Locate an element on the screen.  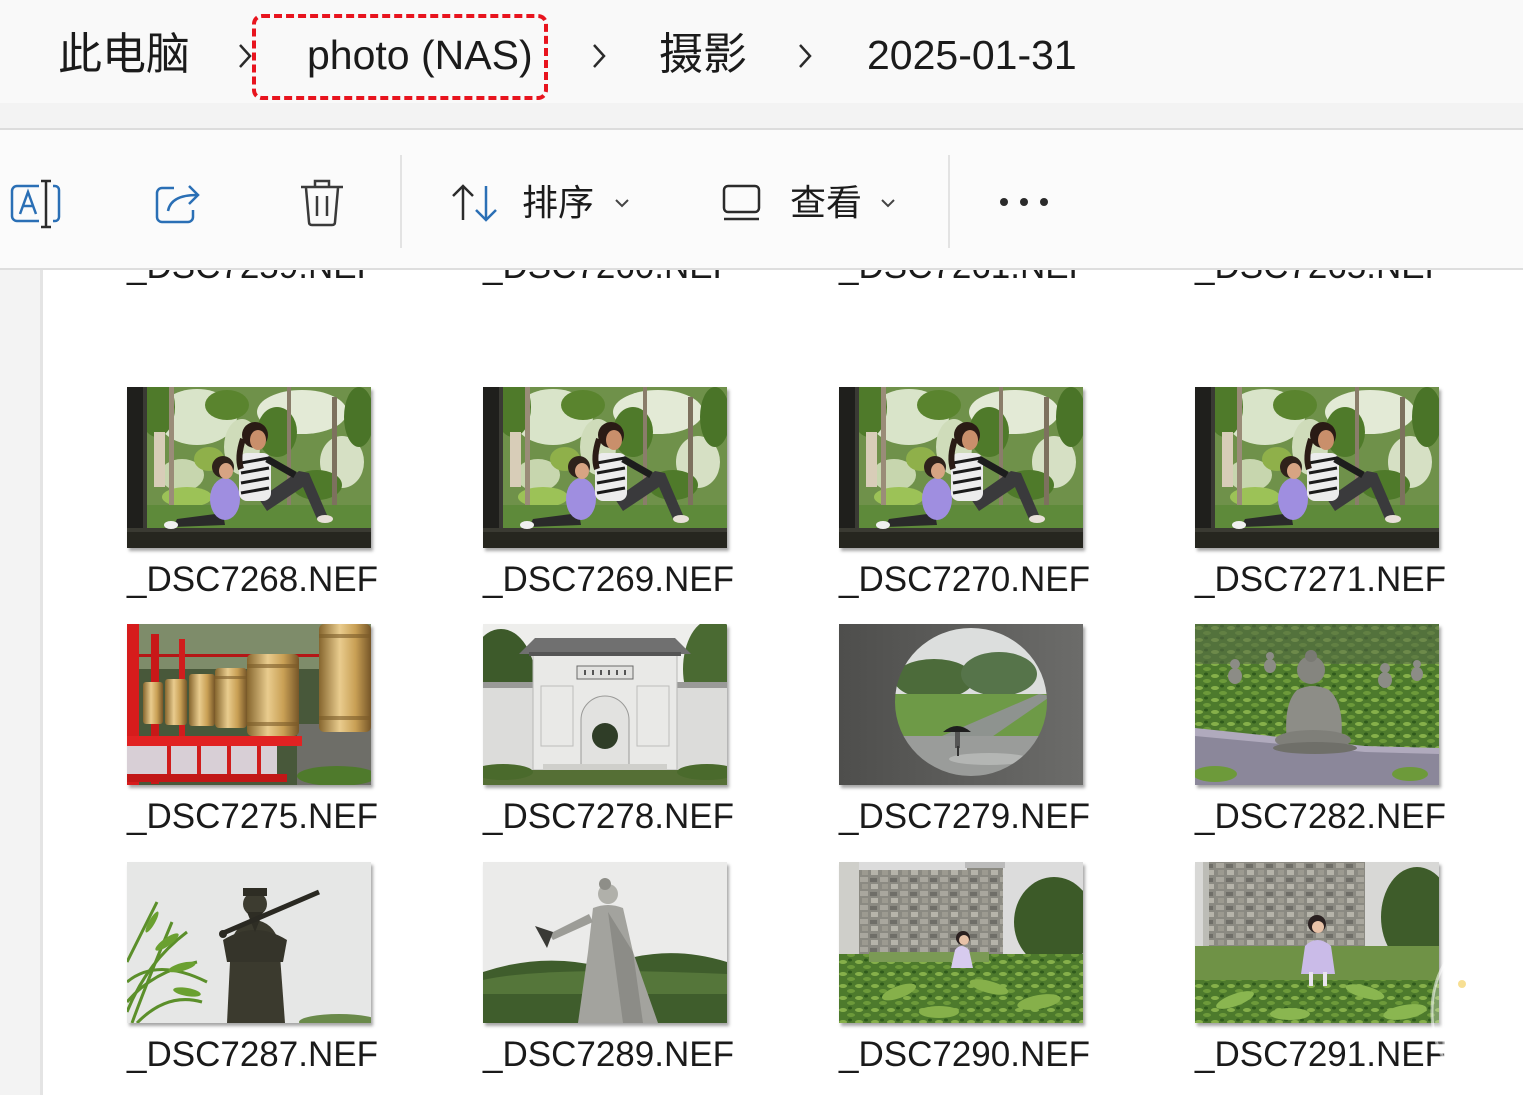
breadcrumb-item-photography: 摄影 is located at coordinates (703, 55).